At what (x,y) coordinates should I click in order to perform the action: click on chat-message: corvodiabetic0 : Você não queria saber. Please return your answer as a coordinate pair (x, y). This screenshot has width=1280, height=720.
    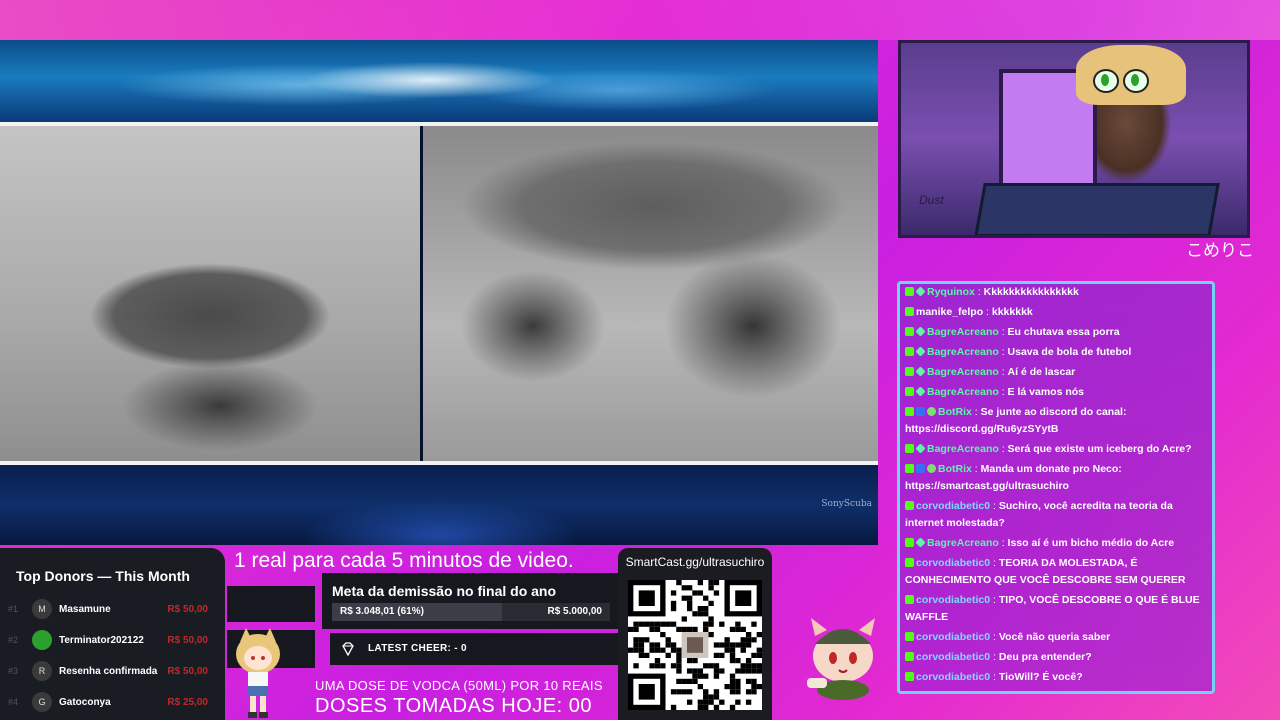
    Looking at the image, I should click on (1056, 638).